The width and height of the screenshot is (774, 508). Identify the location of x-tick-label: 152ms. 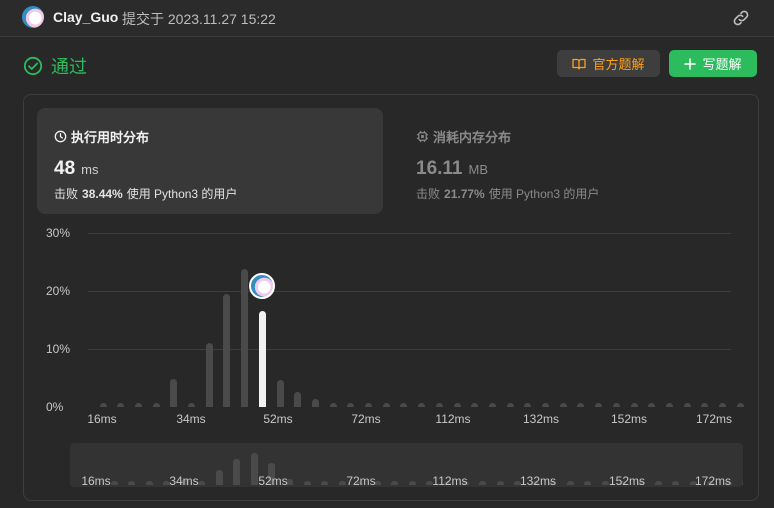
(629, 419).